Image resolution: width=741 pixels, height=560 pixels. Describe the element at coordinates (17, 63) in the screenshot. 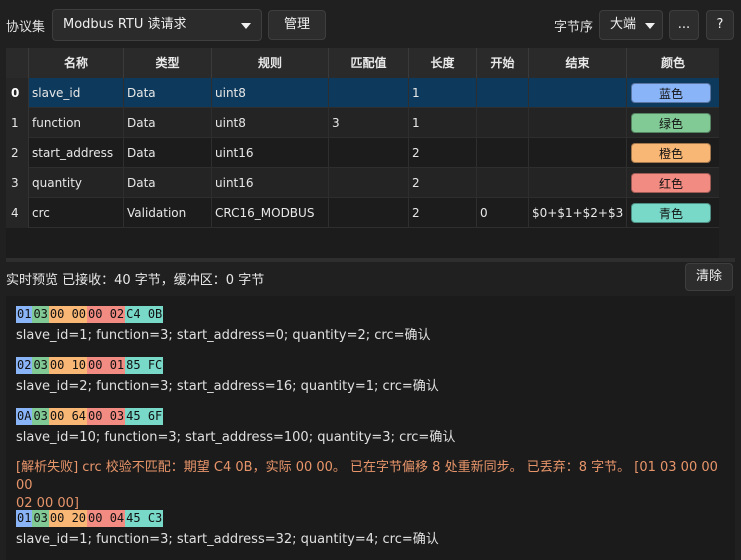

I see `corner-header` at that location.